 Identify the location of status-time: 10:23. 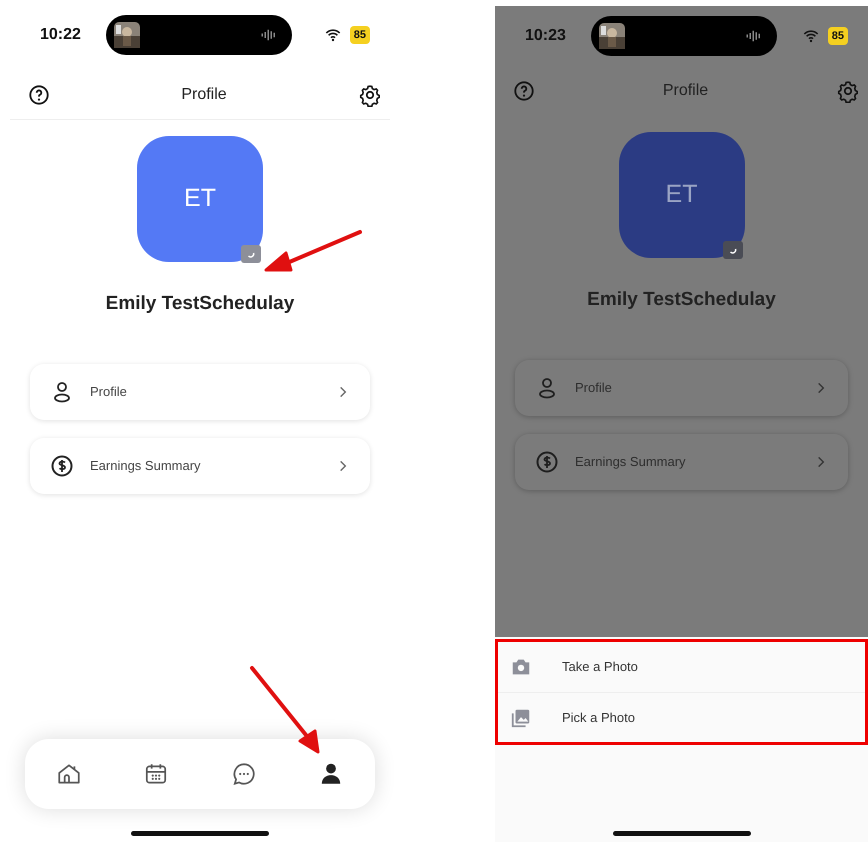
(546, 36).